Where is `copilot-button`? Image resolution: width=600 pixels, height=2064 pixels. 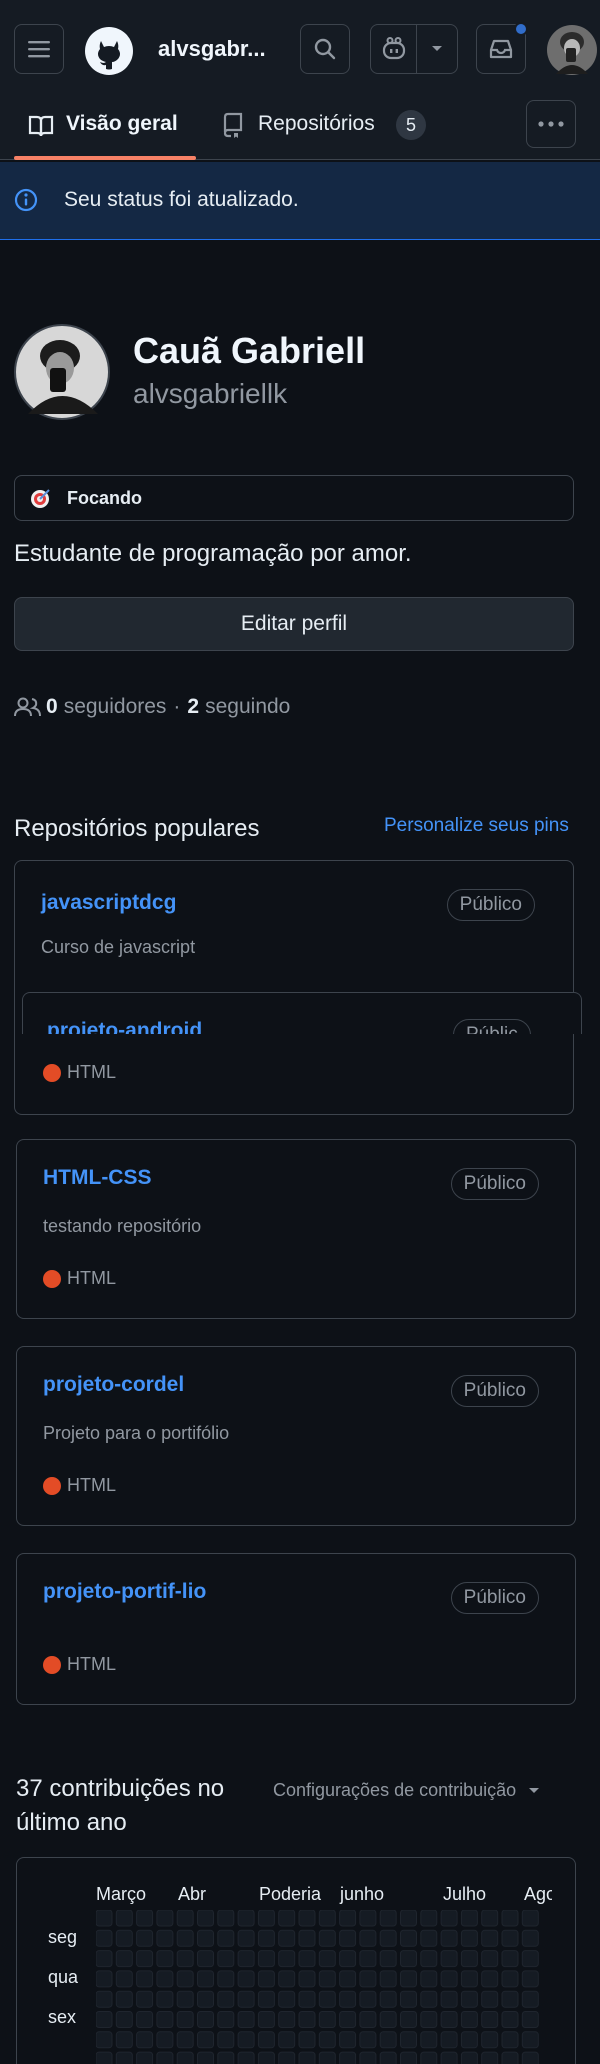
copilot-button is located at coordinates (394, 49).